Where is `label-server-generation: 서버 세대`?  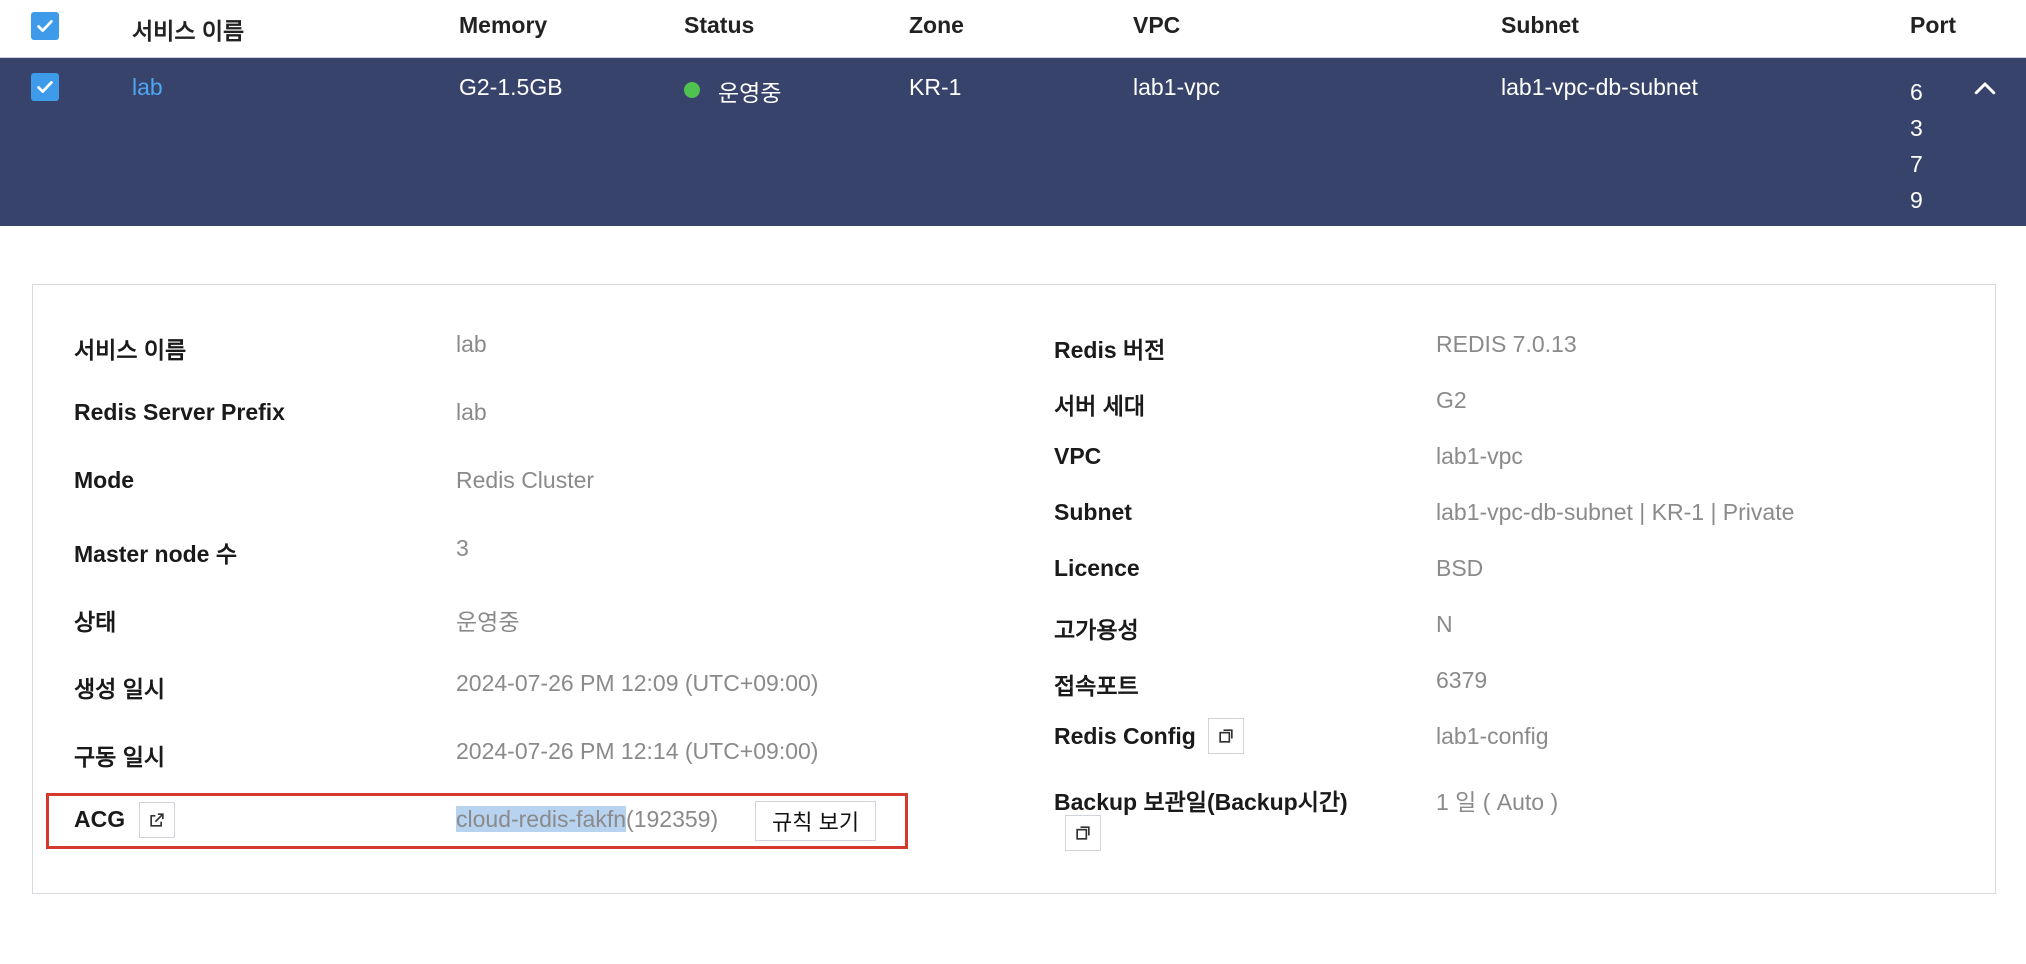 label-server-generation: 서버 세대 is located at coordinates (1100, 406).